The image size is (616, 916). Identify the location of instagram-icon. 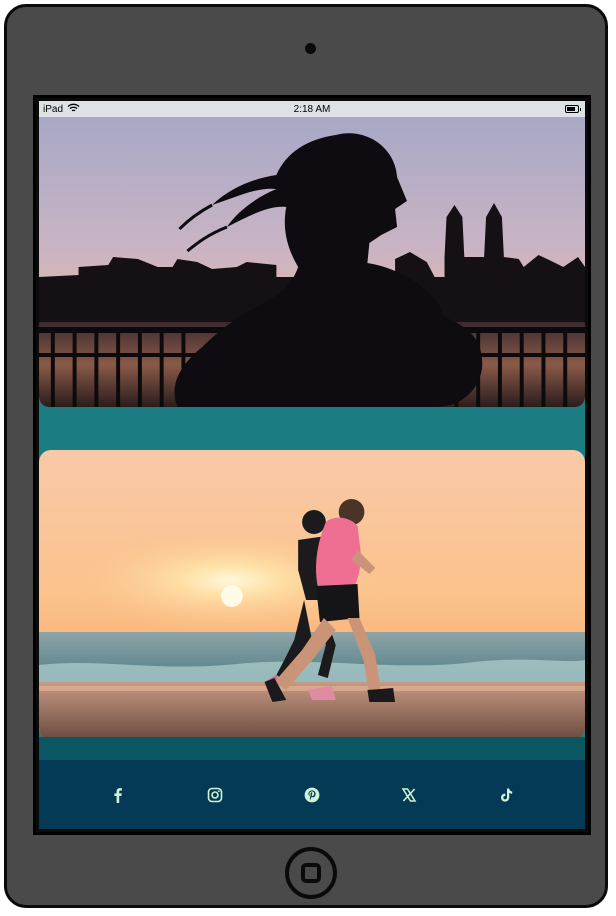
(215, 794).